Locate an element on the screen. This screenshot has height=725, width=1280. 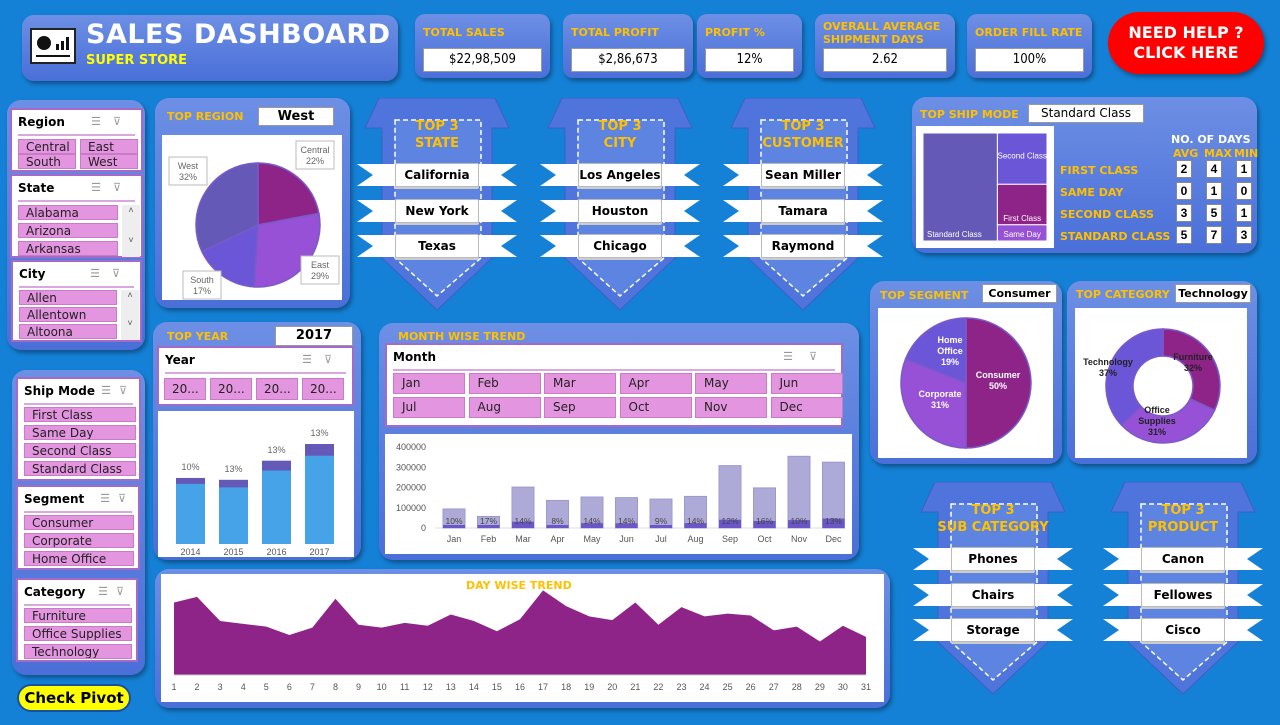
top3-customer-banner: TOP 3 CUSTOMER Sean Miller Tamara Raymond is located at coordinates (803, 205).